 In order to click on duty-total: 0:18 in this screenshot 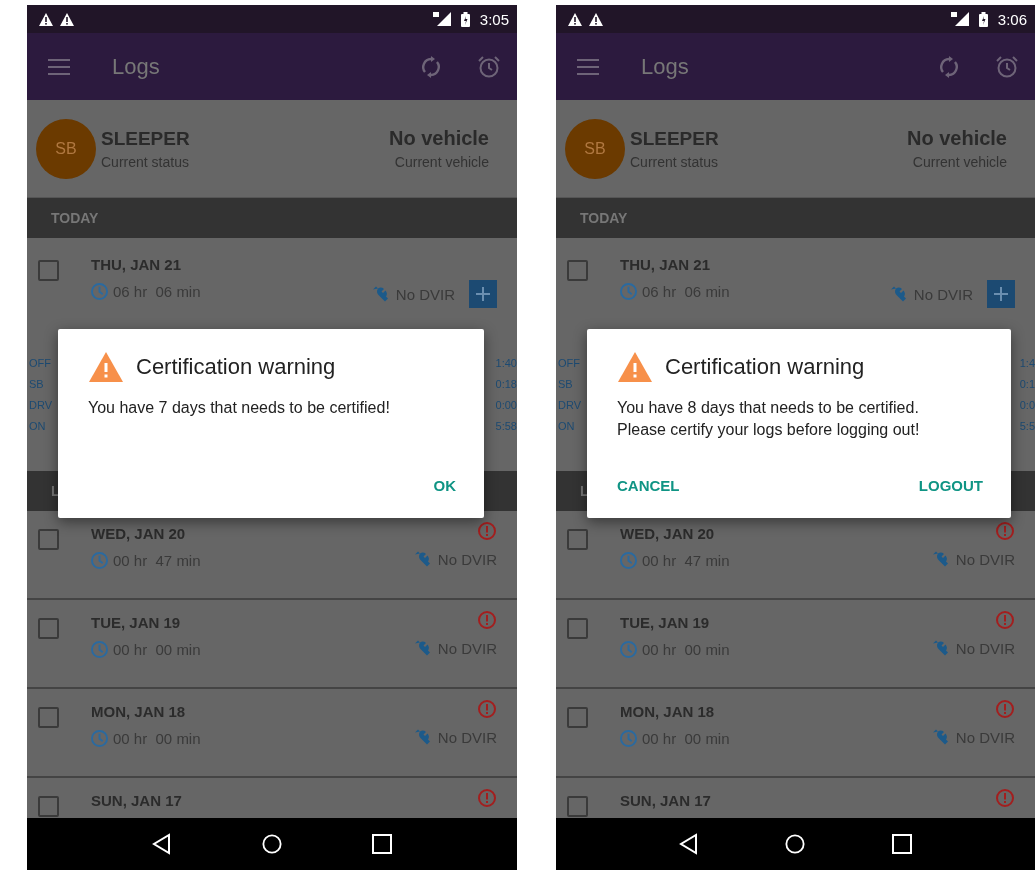, I will do `click(506, 384)`.